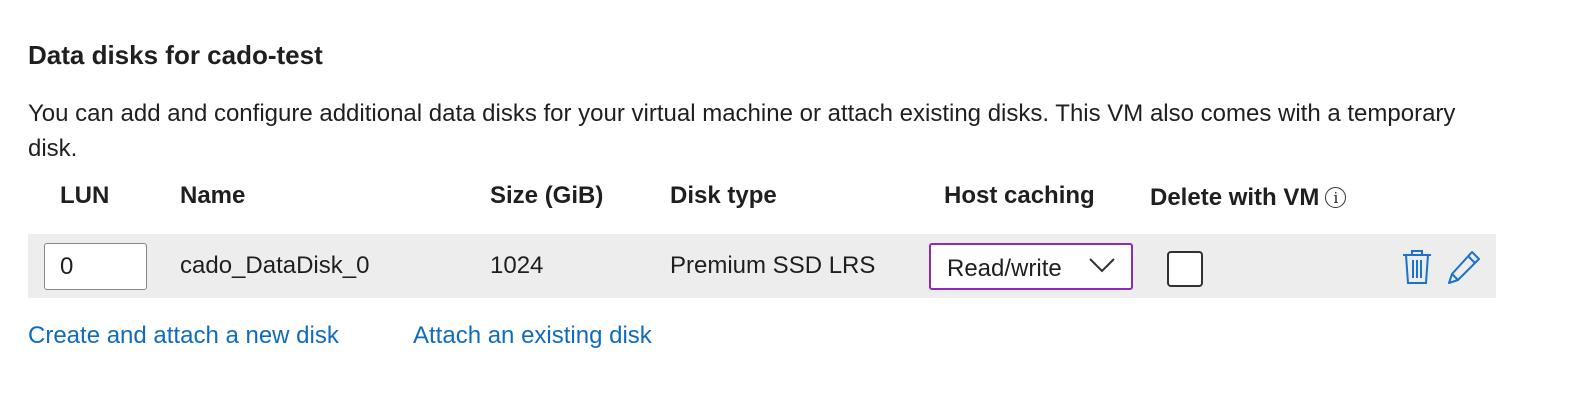 The image size is (1574, 396). I want to click on delete-with-vm-checkbox, so click(1185, 269).